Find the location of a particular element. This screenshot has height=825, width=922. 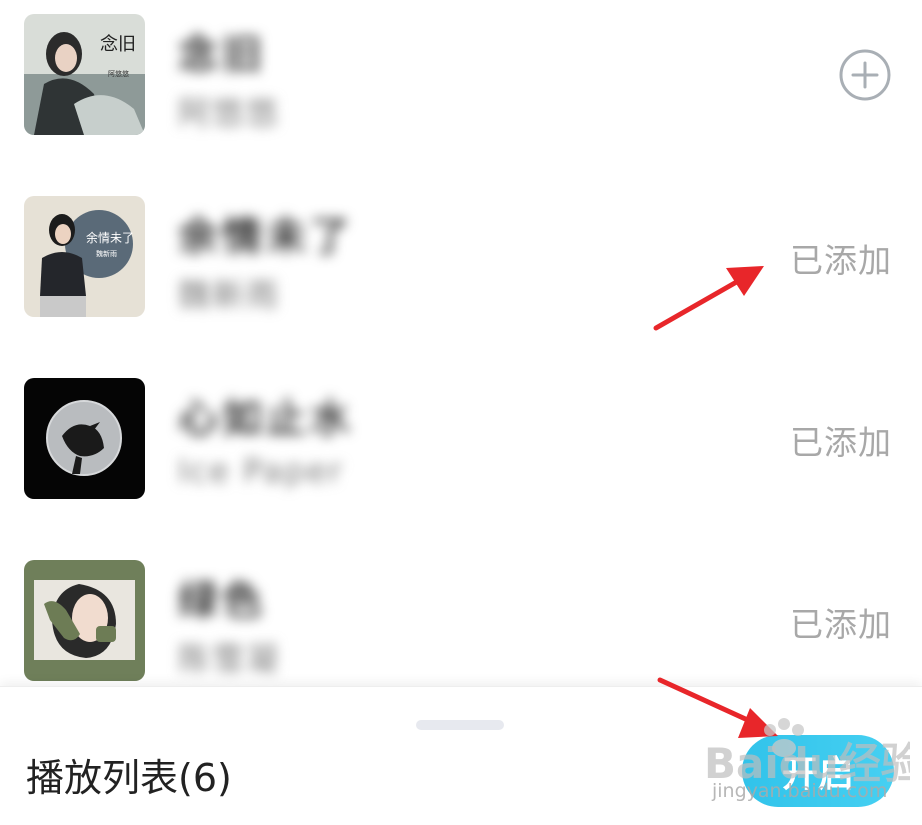

drag-handle is located at coordinates (460, 725).